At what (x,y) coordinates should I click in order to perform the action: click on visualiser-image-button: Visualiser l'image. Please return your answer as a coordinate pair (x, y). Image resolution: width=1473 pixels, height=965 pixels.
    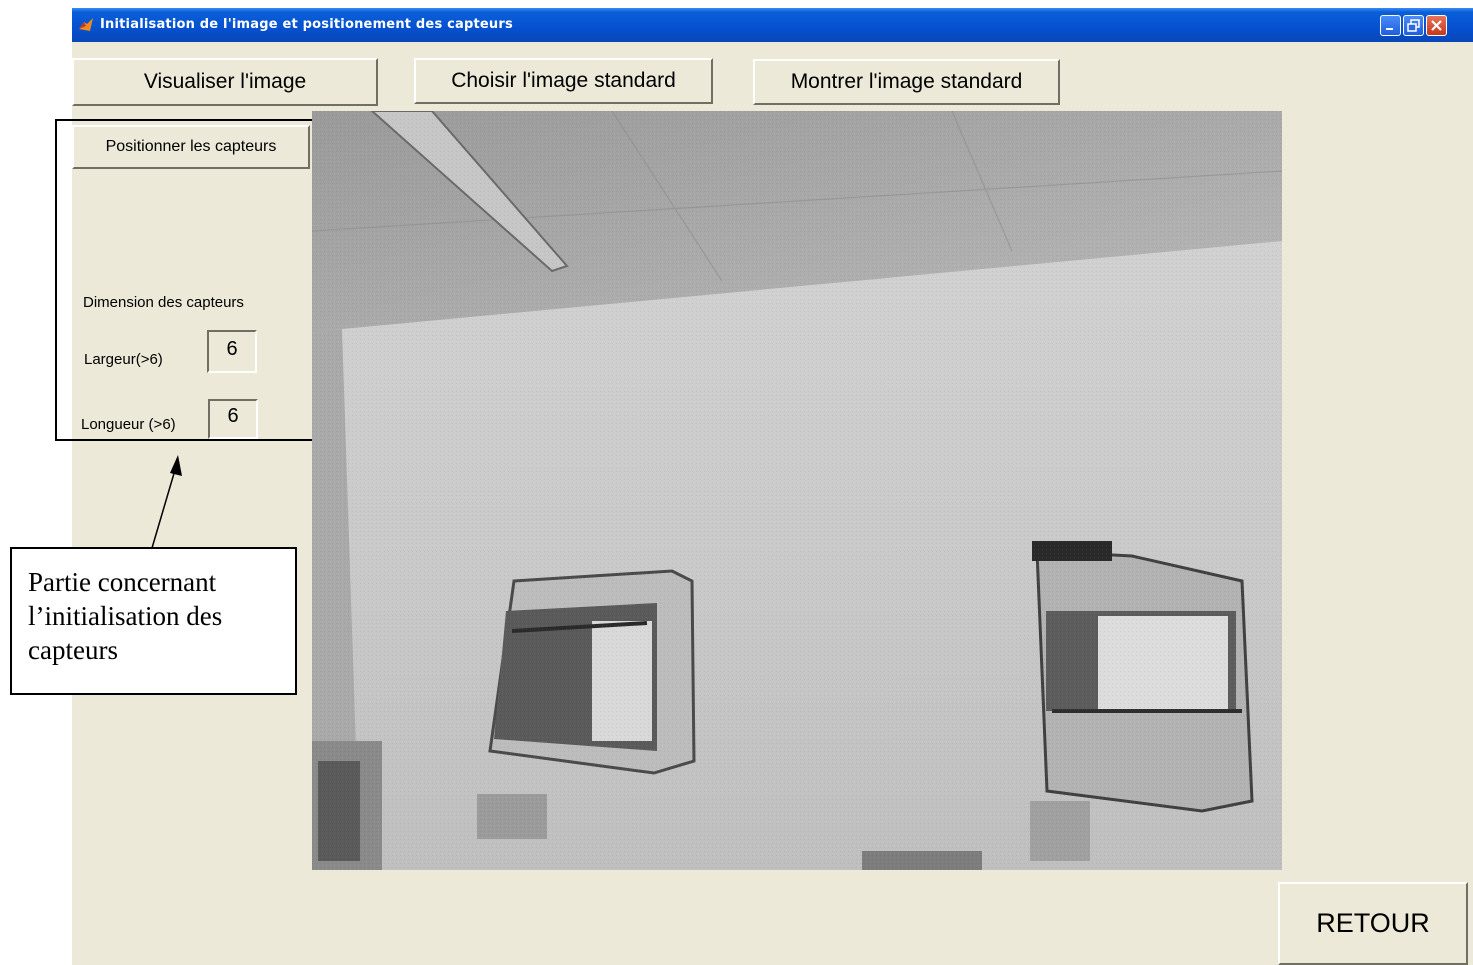
    Looking at the image, I should click on (225, 82).